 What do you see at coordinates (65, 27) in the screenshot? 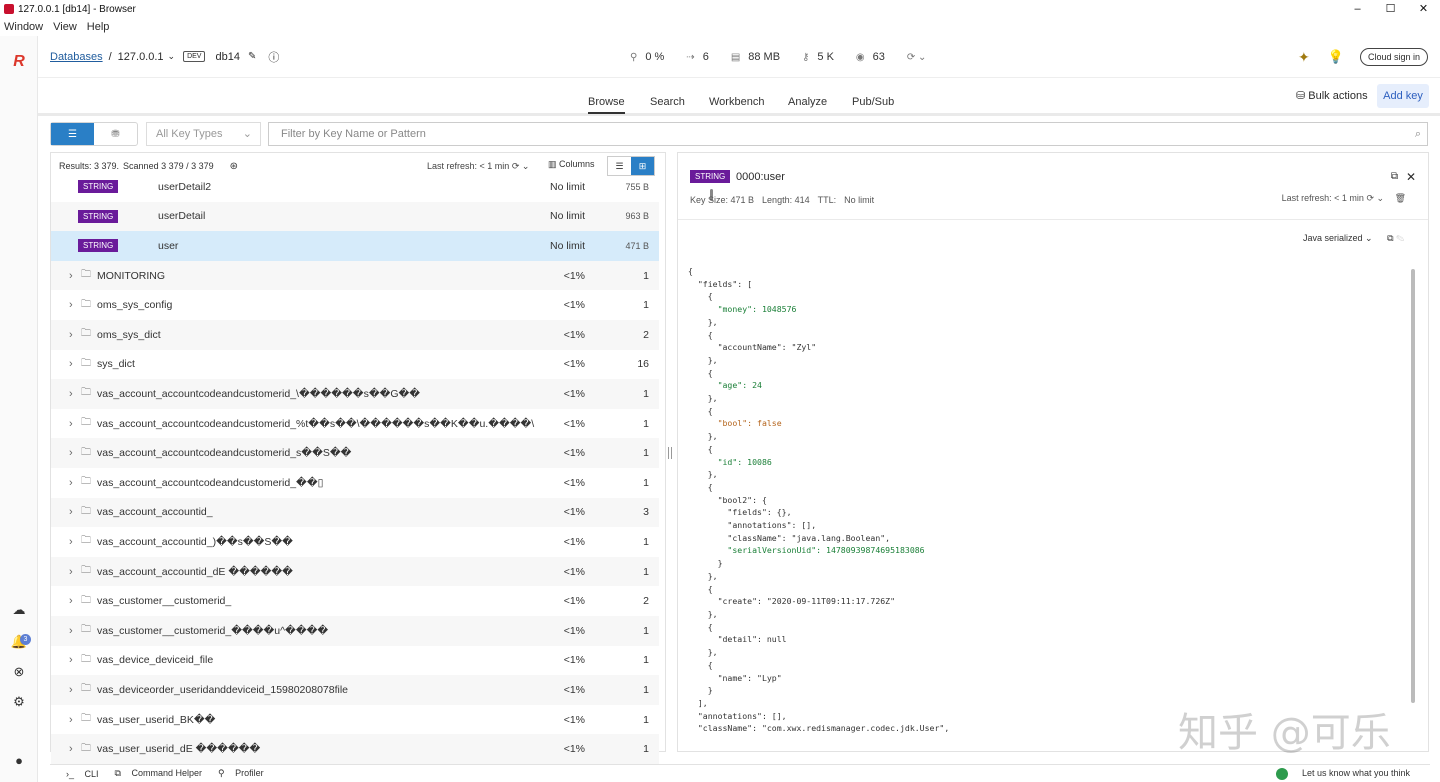
I see `menu-view: View` at bounding box center [65, 27].